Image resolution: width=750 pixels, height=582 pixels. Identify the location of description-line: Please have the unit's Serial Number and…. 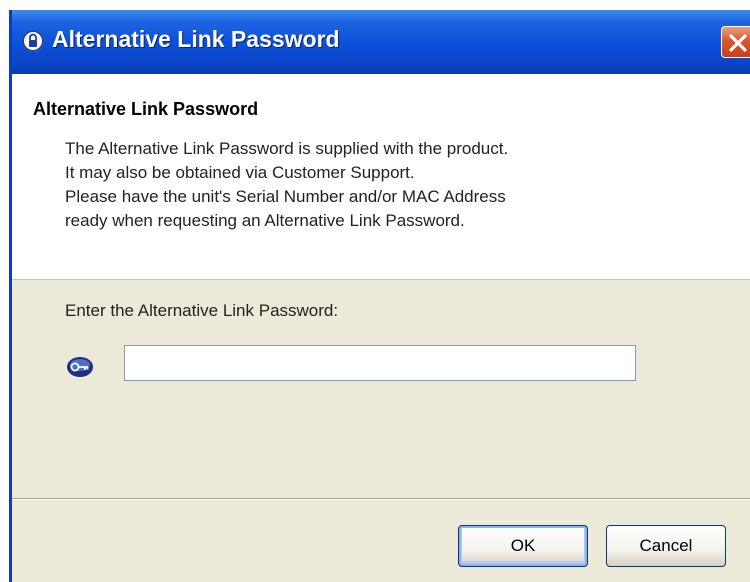
(285, 196).